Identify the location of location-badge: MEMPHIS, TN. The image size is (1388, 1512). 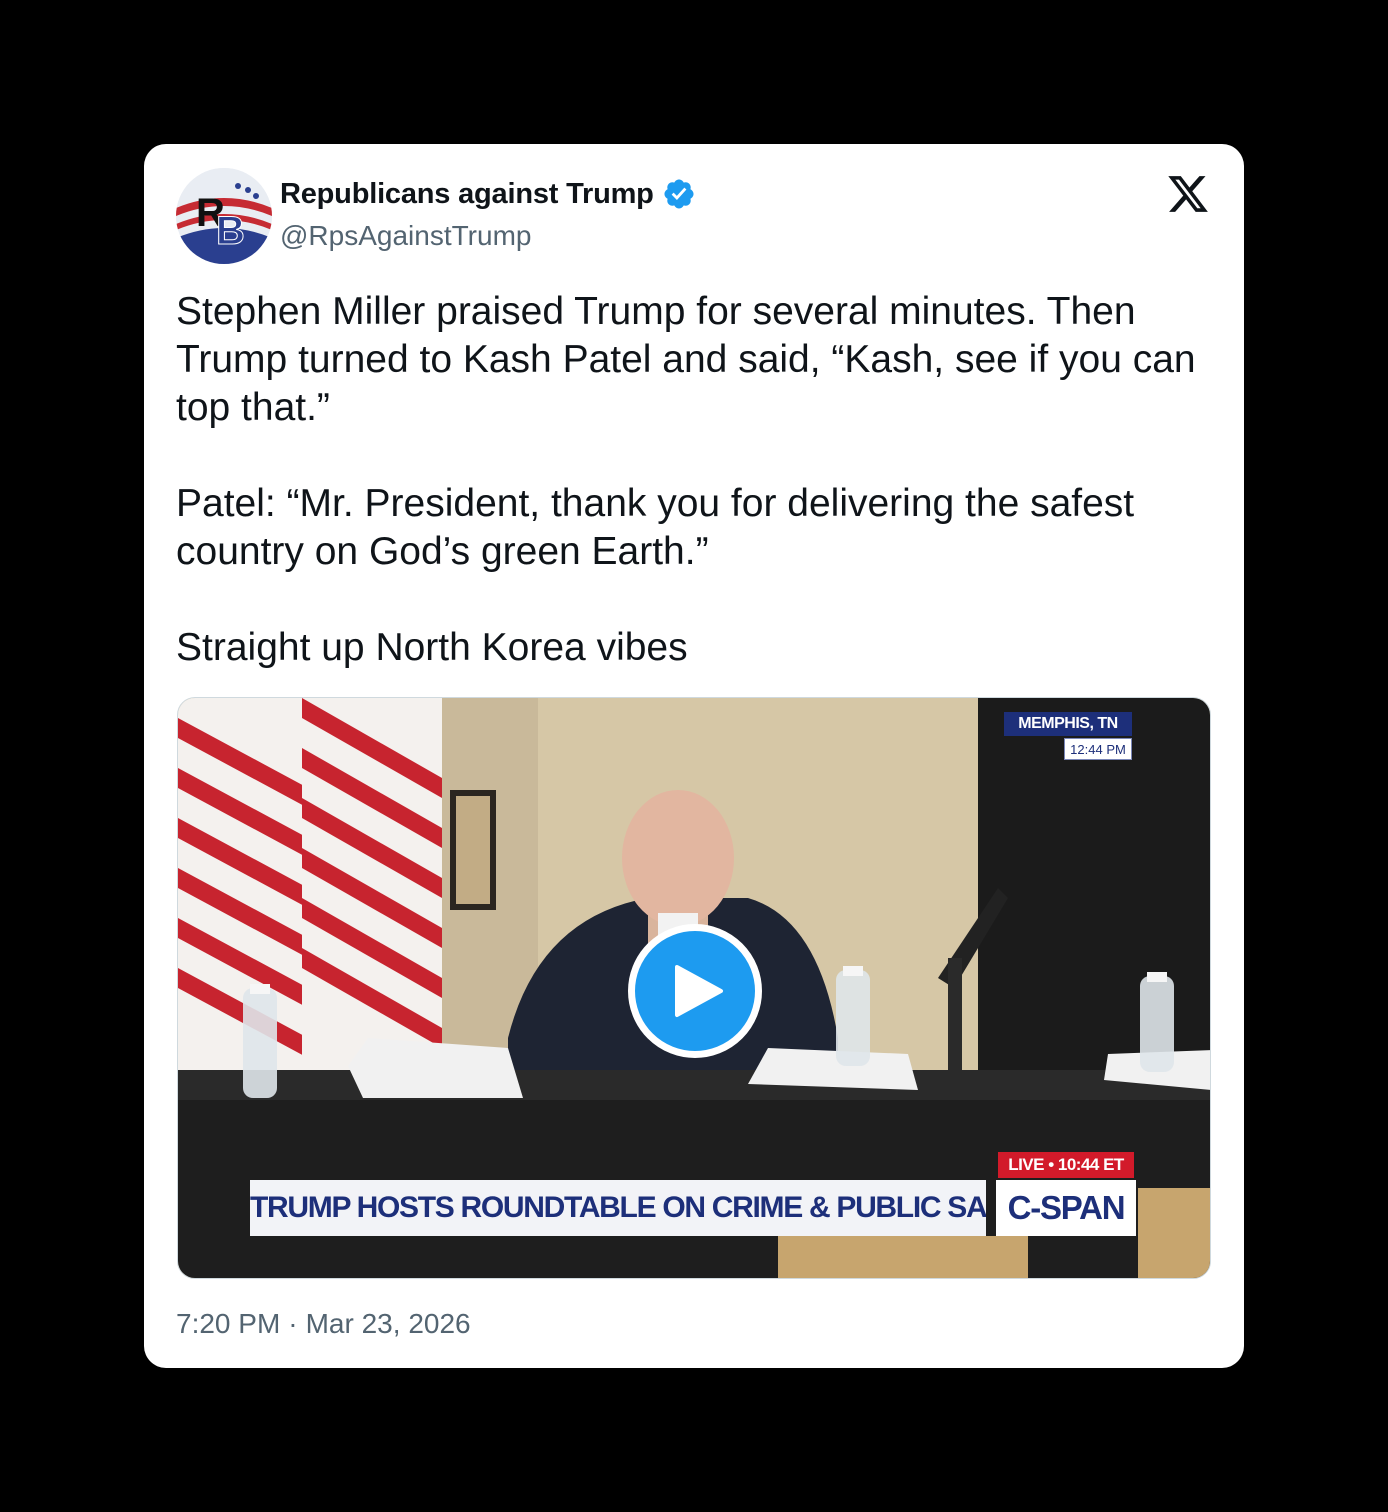
(1068, 724).